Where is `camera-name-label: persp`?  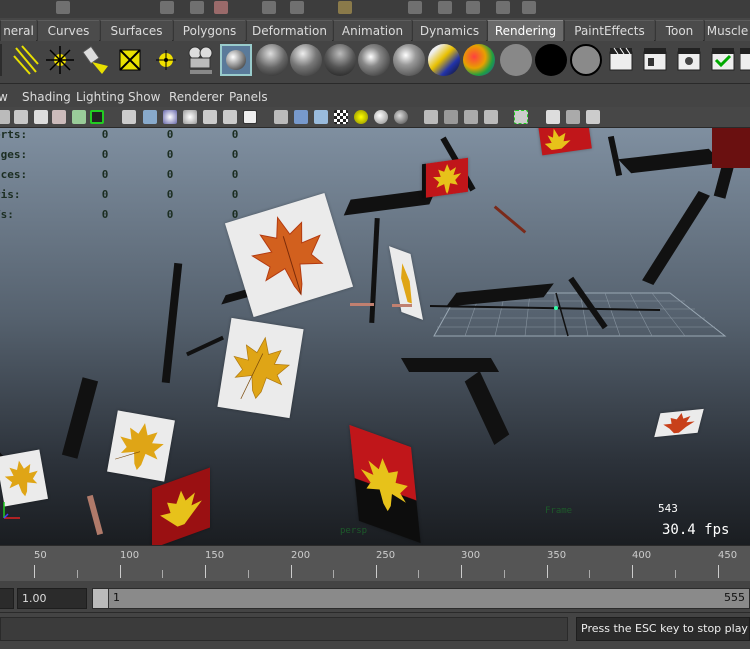 camera-name-label: persp is located at coordinates (354, 531).